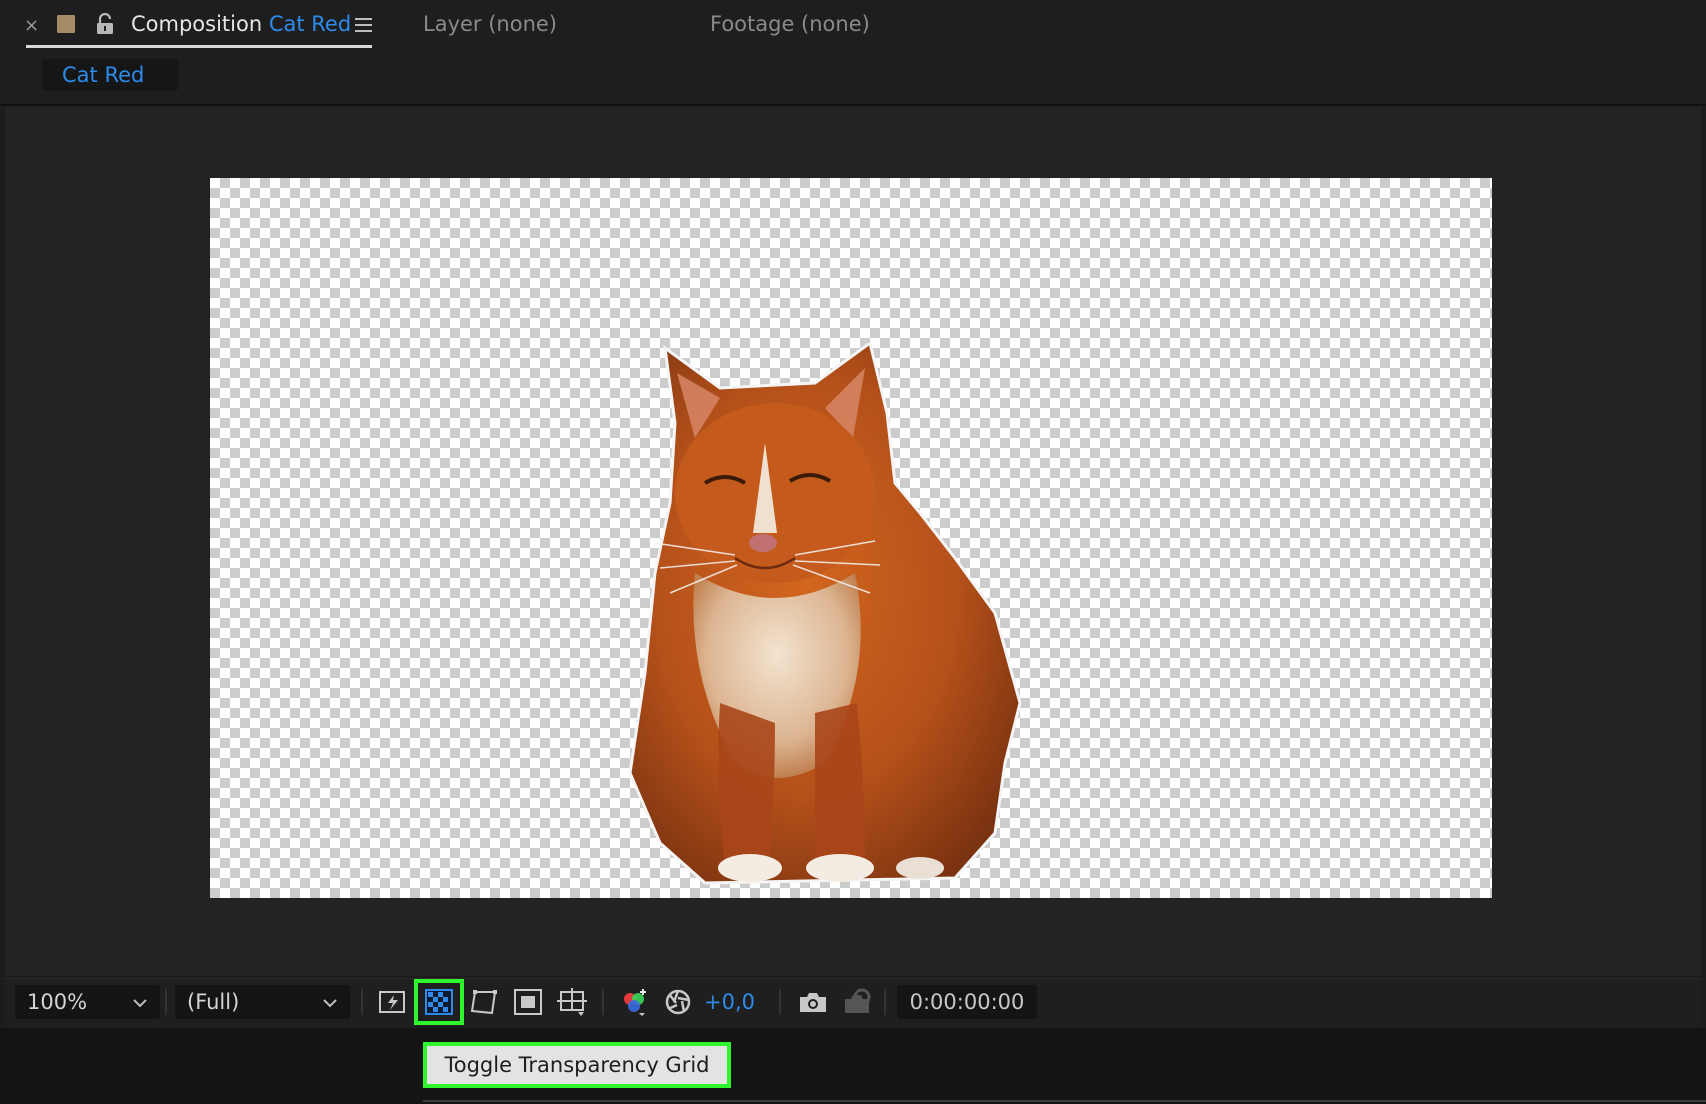 Image resolution: width=1706 pixels, height=1104 pixels. What do you see at coordinates (1064, 1101) in the screenshot?
I see `timeline-edge` at bounding box center [1064, 1101].